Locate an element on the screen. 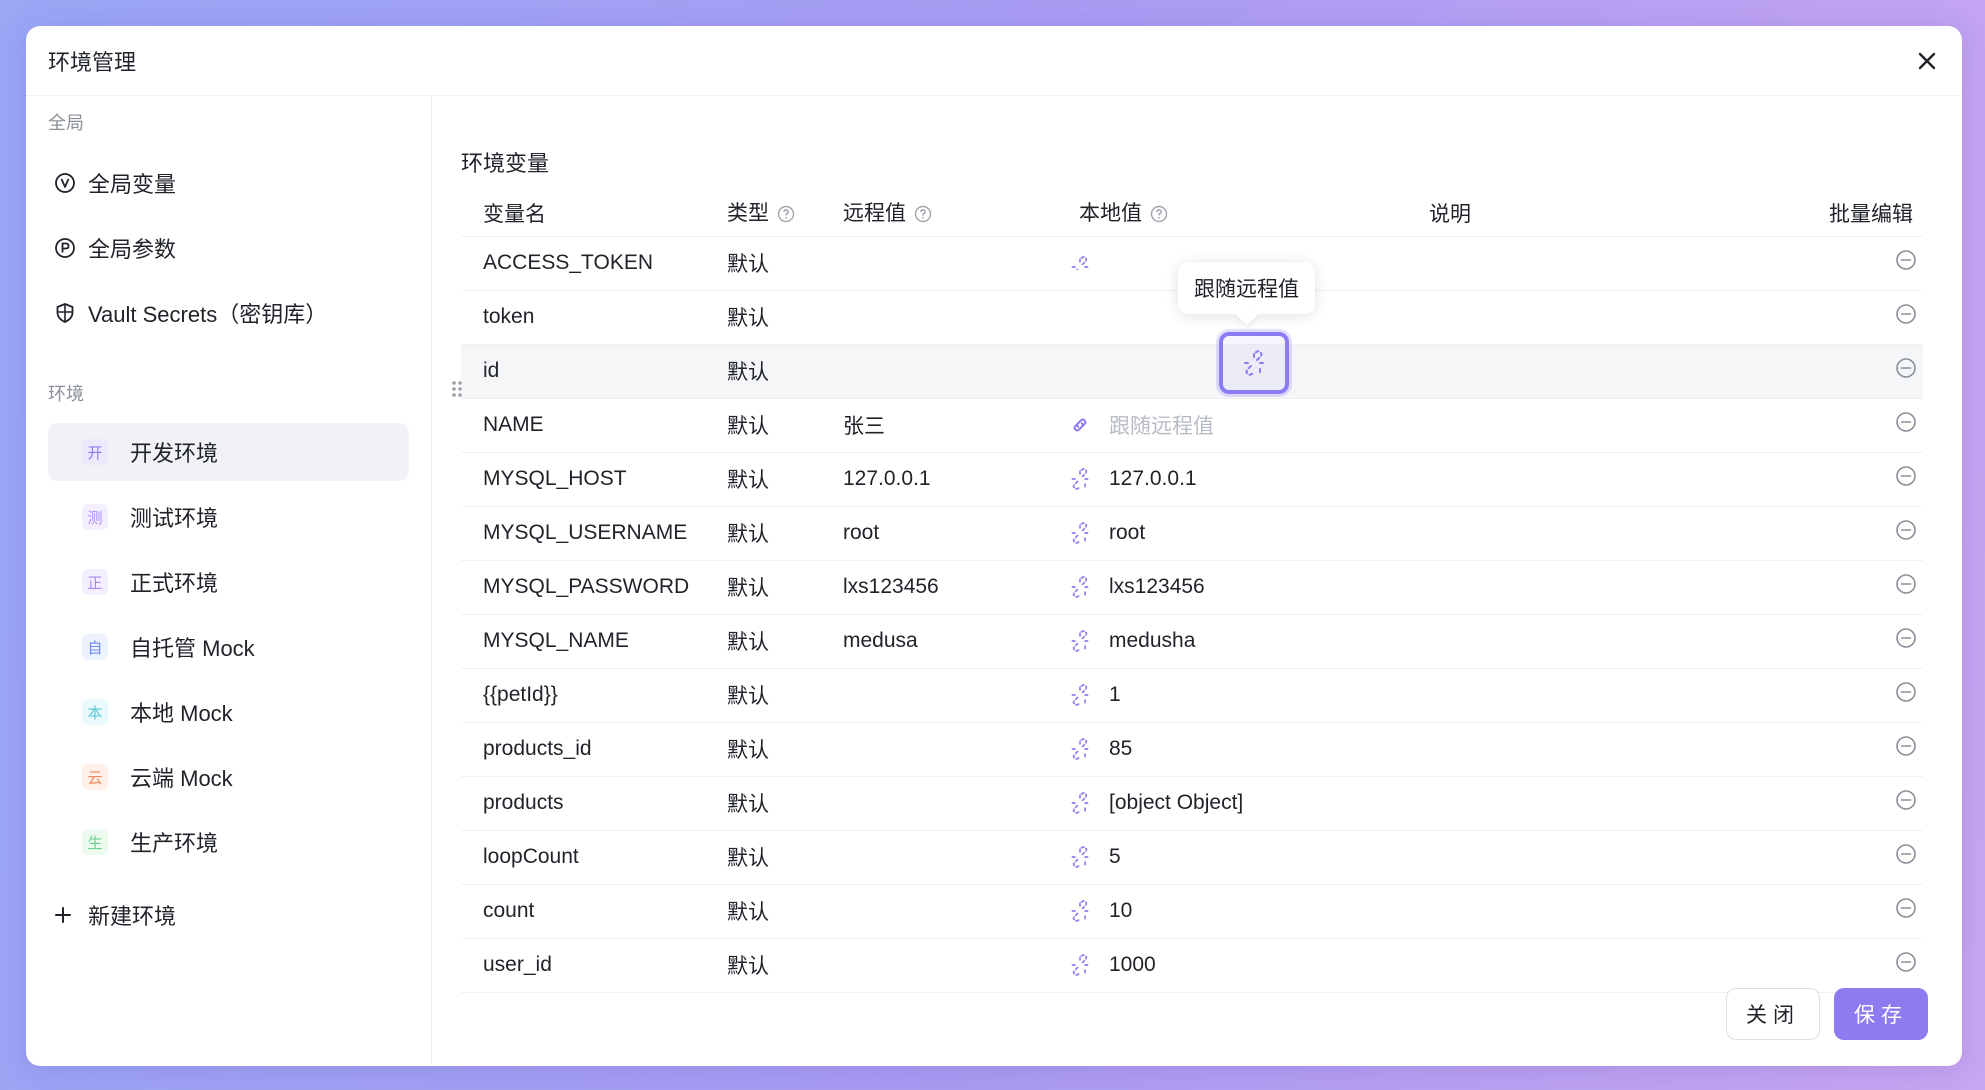 This screenshot has width=1985, height=1090. close-icon is located at coordinates (1927, 61).